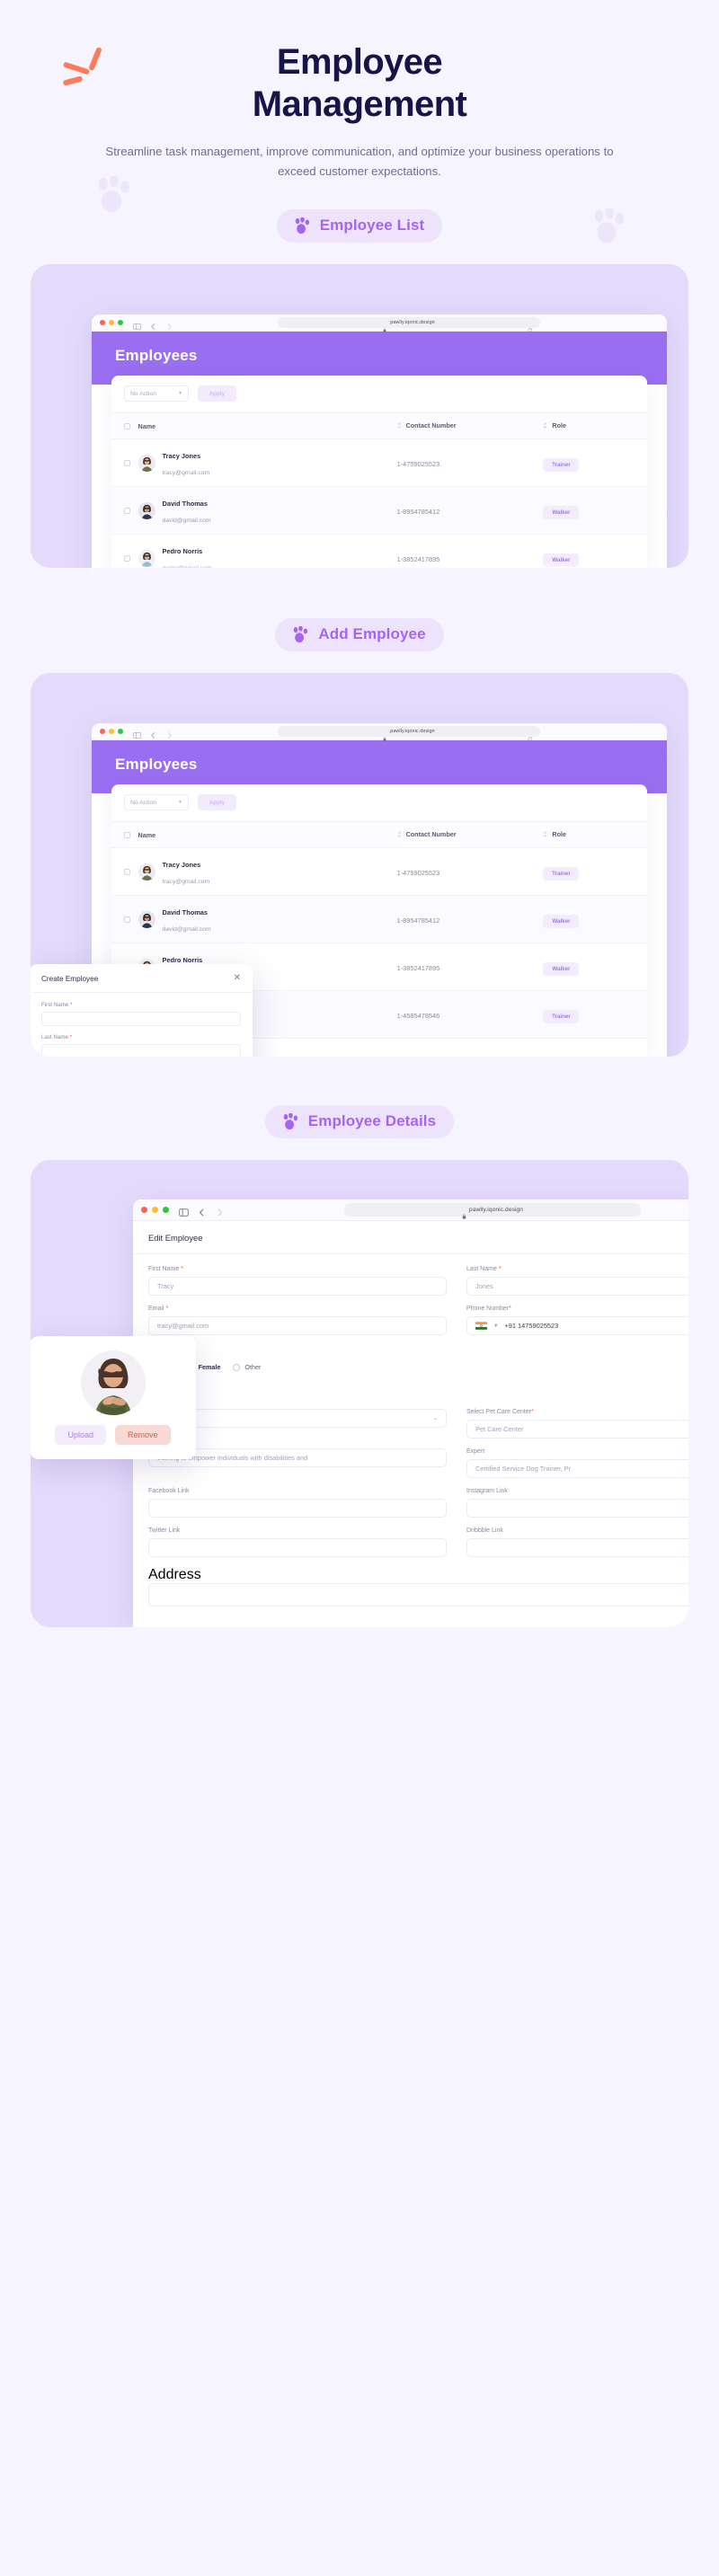  Describe the element at coordinates (577, 1508) in the screenshot. I see `input-instagram` at that location.